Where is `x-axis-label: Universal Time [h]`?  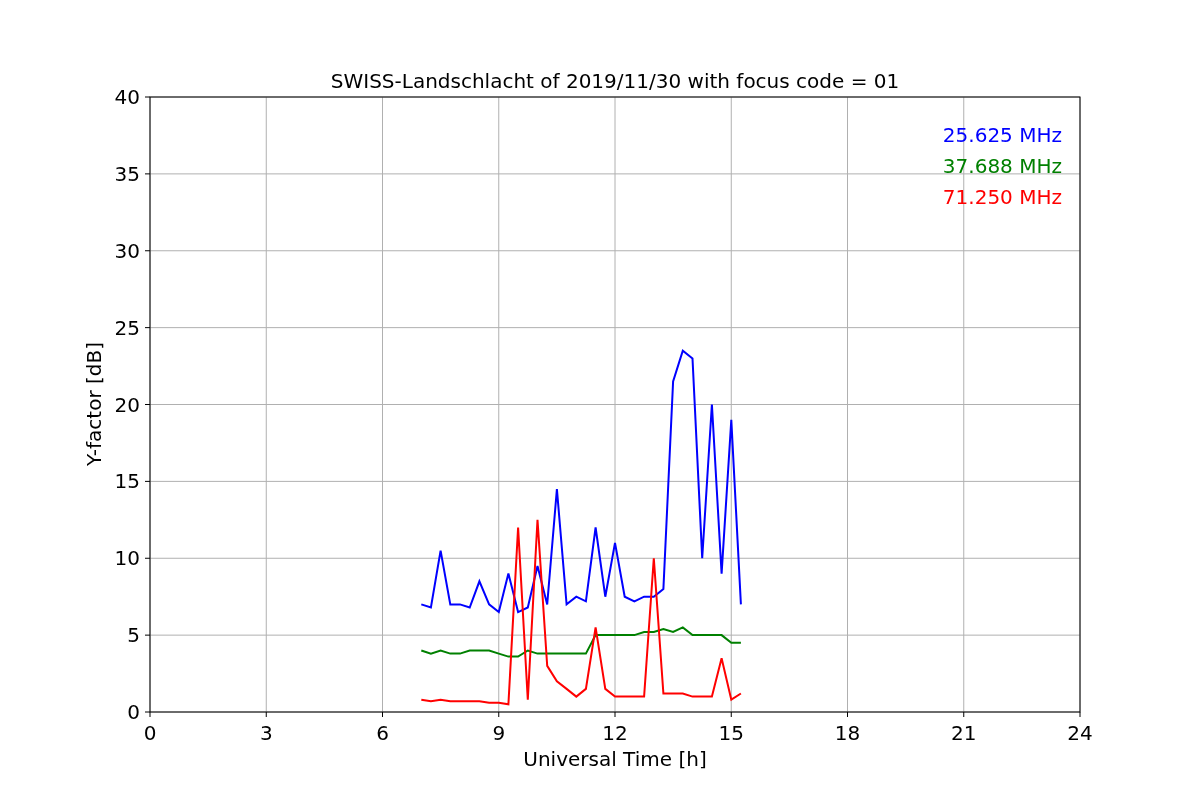 x-axis-label: Universal Time [h] is located at coordinates (615, 759).